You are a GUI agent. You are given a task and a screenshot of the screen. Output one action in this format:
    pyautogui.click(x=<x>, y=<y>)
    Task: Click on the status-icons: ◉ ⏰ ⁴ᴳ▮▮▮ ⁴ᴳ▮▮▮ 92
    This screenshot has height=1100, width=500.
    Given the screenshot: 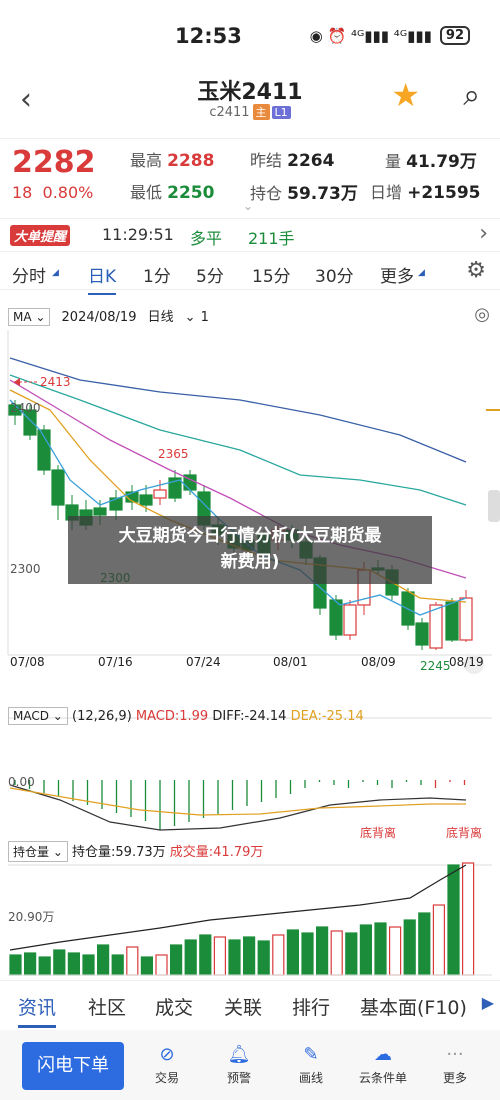 What is the action you would take?
    pyautogui.click(x=390, y=35)
    